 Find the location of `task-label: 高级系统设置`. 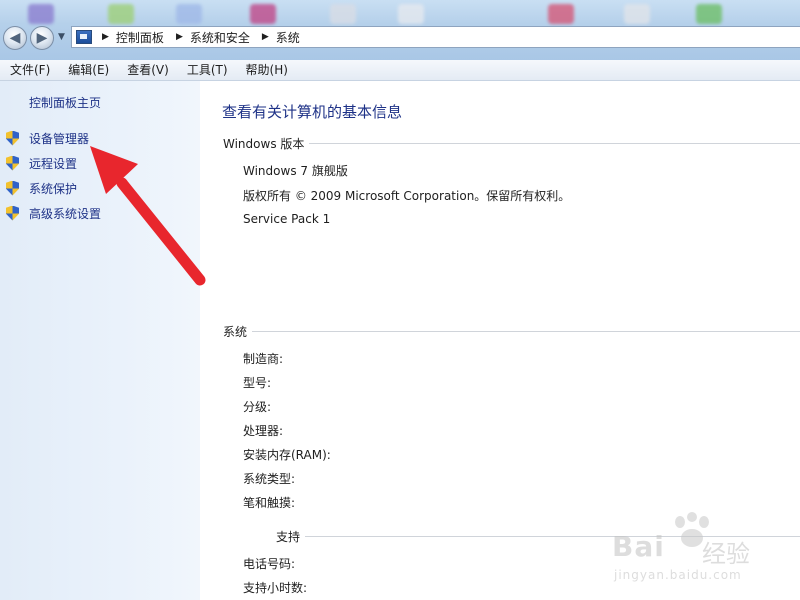

task-label: 高级系统设置 is located at coordinates (65, 213).